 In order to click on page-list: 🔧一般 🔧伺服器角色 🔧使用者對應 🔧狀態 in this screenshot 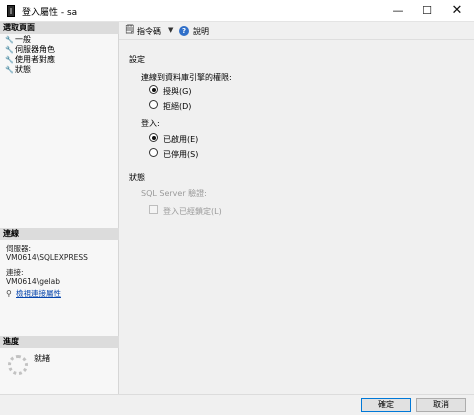, I will do `click(59, 55)`.